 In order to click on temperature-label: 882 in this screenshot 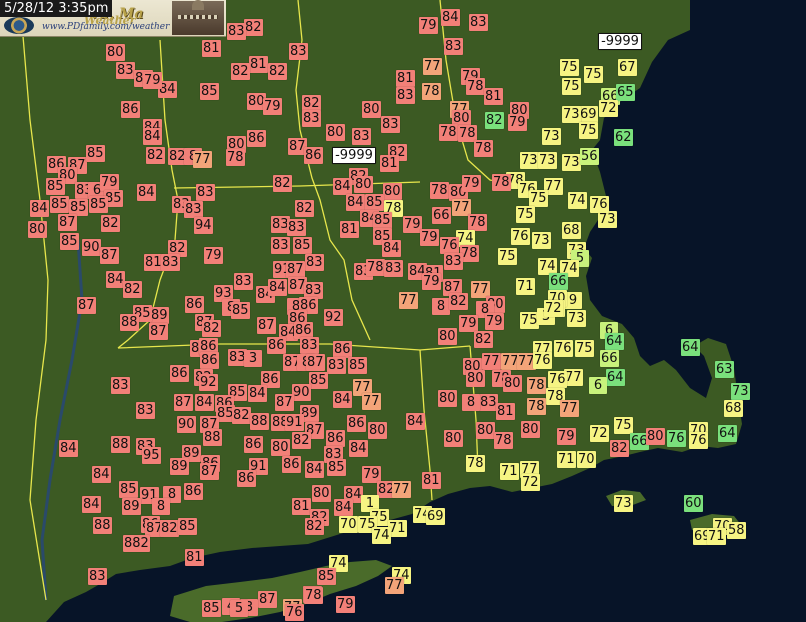, I will do `click(136, 543)`.